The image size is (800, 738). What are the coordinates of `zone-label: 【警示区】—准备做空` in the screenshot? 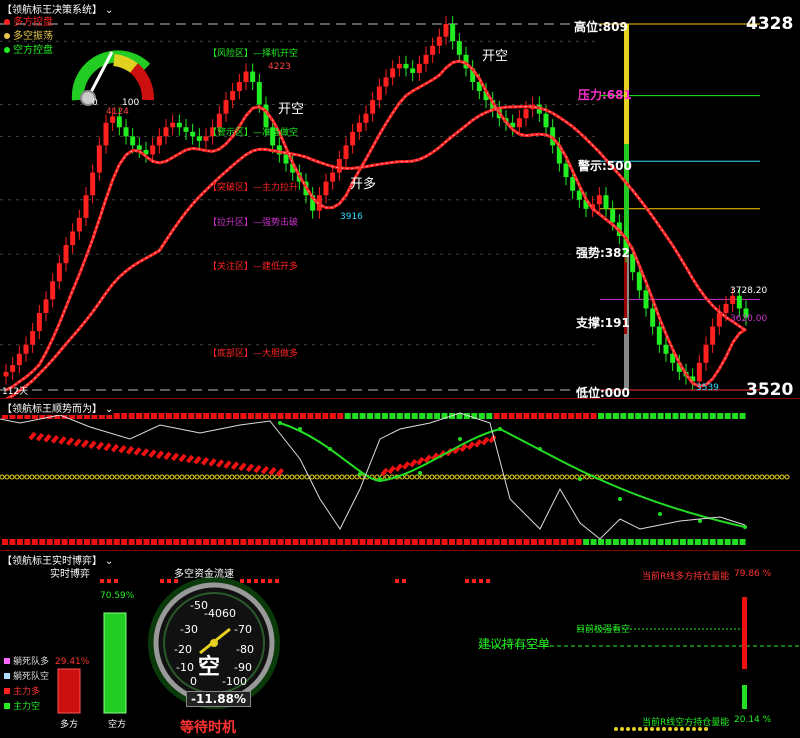 It's located at (253, 133).